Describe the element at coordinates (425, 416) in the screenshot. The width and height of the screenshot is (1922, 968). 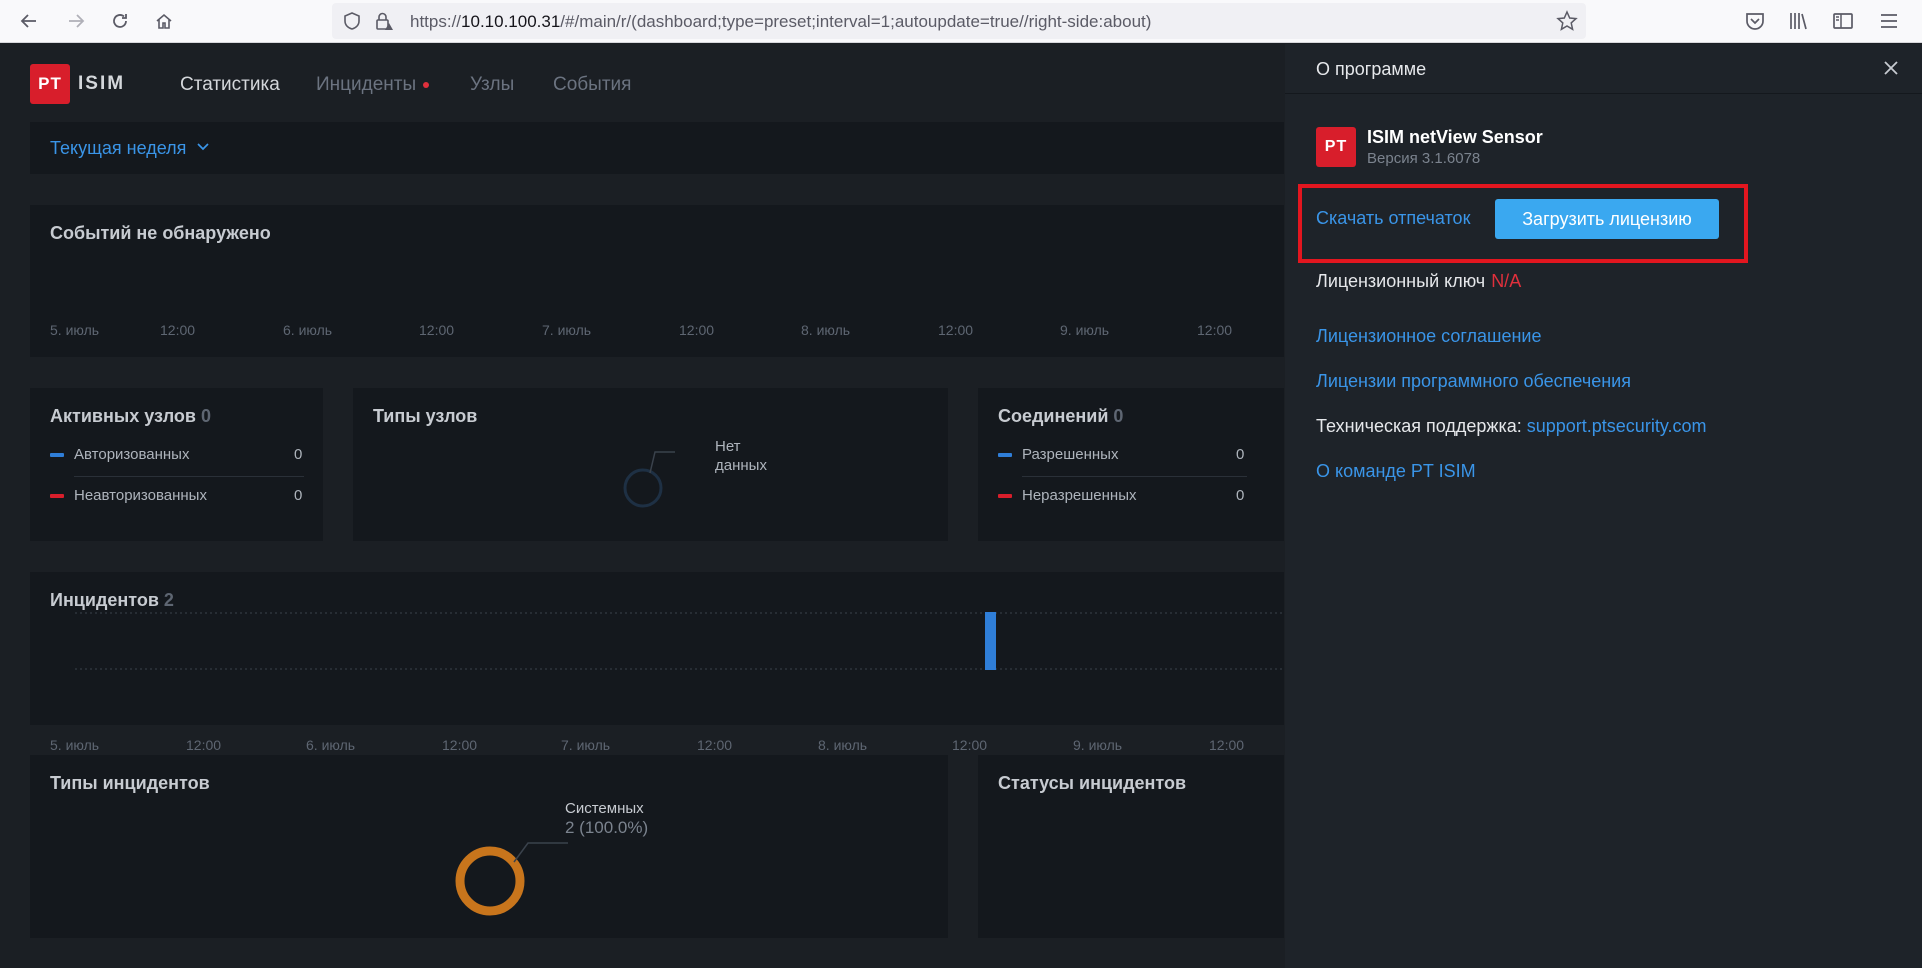
I see `node-types-title: Типы узлов` at that location.